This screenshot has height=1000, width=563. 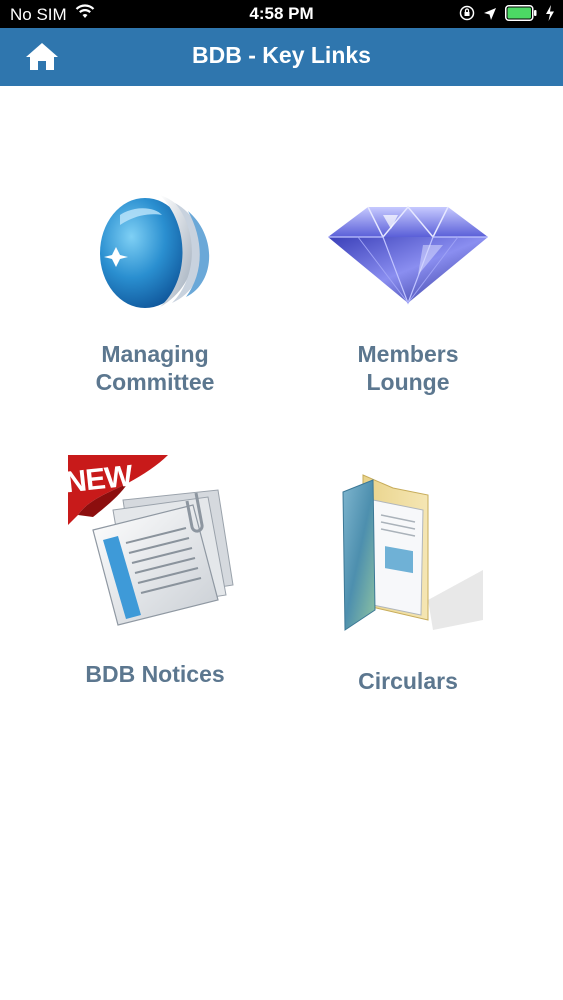 I want to click on tile-bdb-notices: NEW BDB Notices, so click(x=155, y=571).